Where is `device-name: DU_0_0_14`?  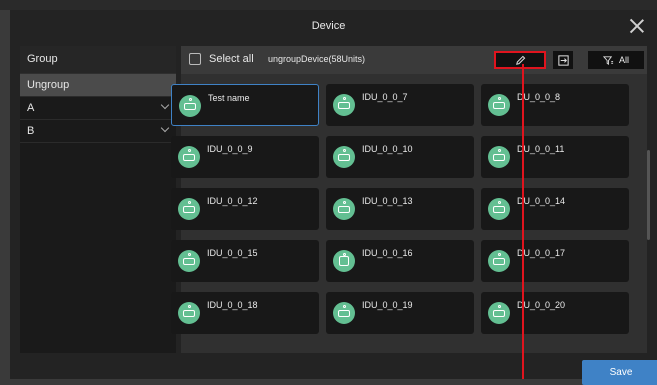
device-name: DU_0_0_14 is located at coordinates (541, 201).